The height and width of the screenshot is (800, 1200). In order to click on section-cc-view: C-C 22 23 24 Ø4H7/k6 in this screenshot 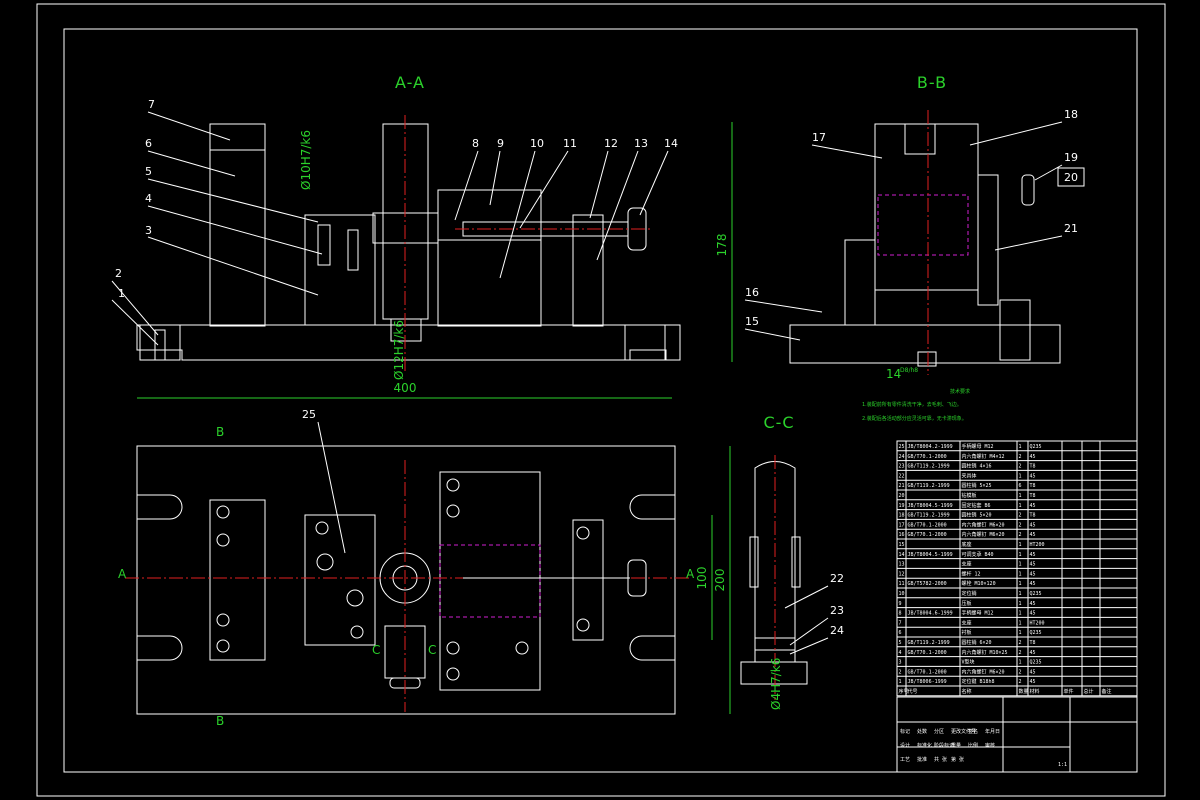, I will do `click(792, 561)`.